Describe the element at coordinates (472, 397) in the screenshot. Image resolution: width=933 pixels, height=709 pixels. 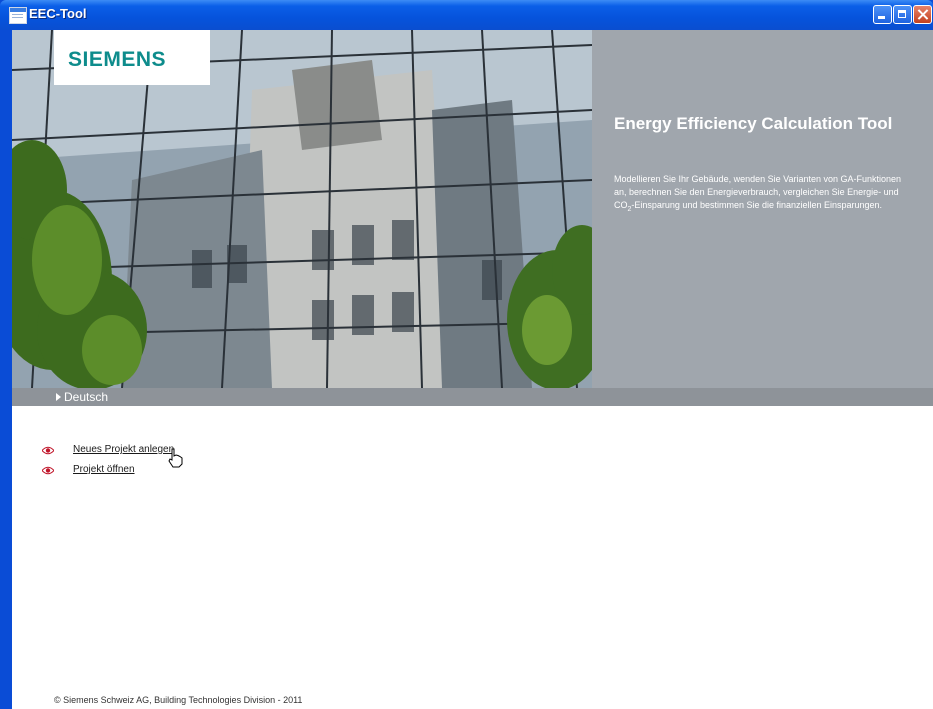
I see `language-bar: Deutsch` at that location.